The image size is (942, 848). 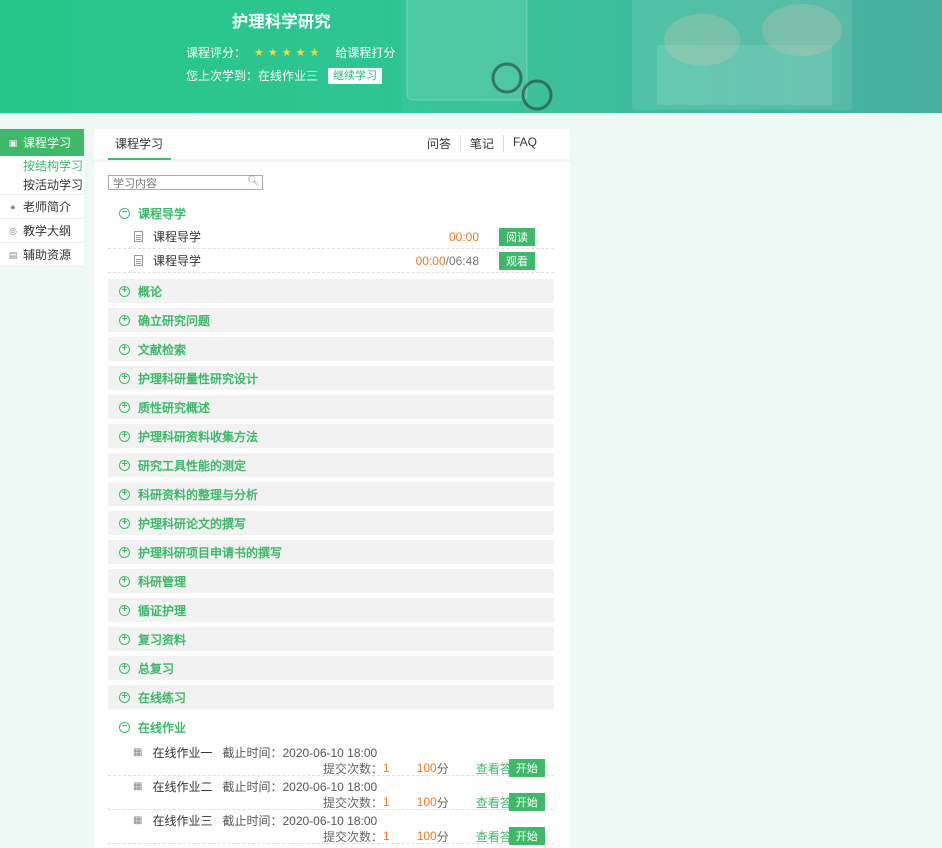 What do you see at coordinates (140, 147) in the screenshot?
I see `tab-course-study: 课程学习` at bounding box center [140, 147].